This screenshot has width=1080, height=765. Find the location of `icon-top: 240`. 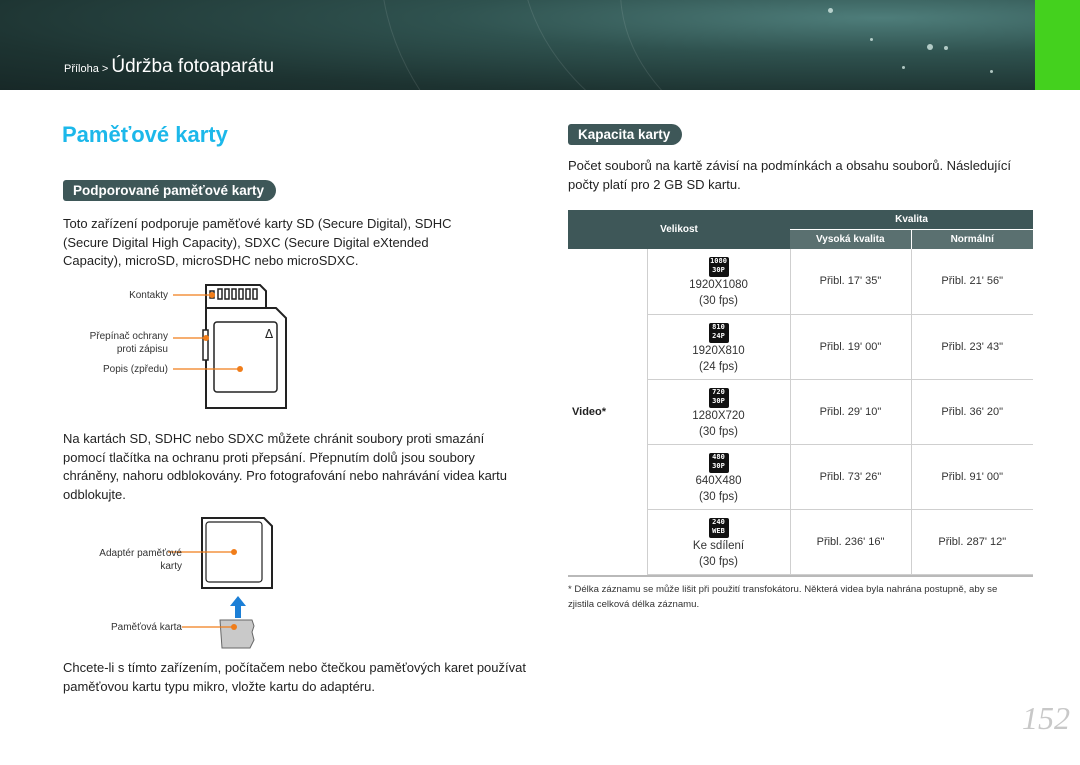

icon-top: 240 is located at coordinates (718, 521).